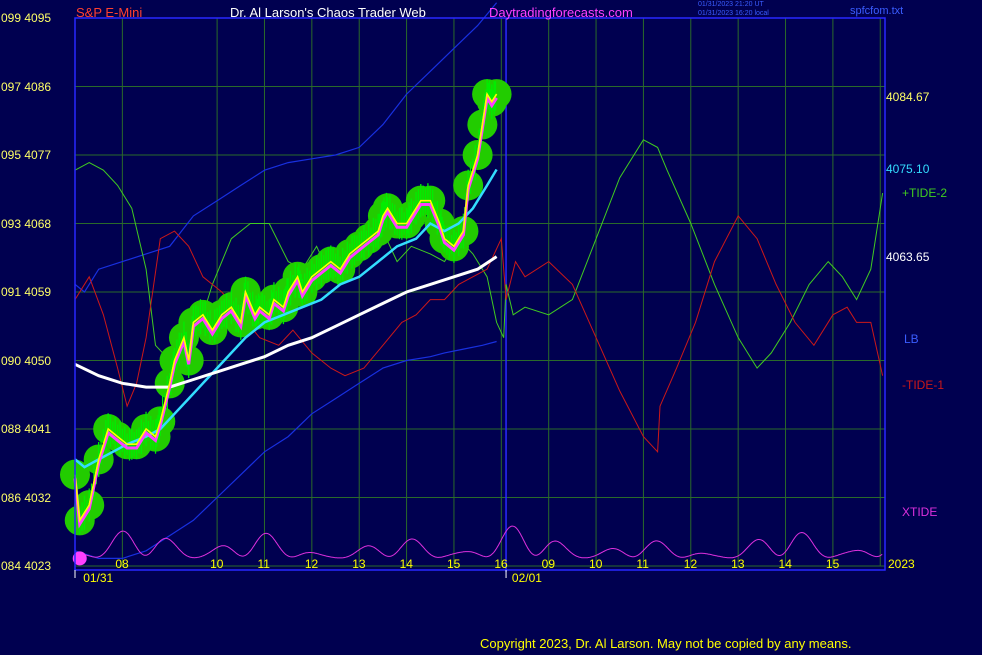  Describe the element at coordinates (26, 86) in the screenshot. I see `y-left-tick-label: 097 4086` at that location.